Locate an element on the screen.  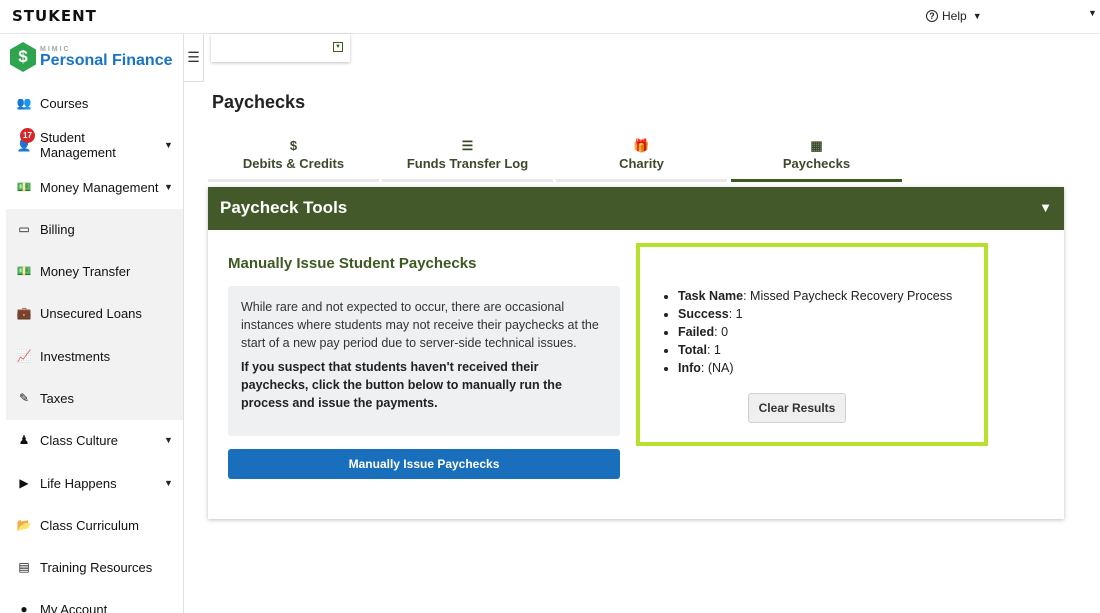
sidebar-item-money-management: 💵 Money Management ▼ is located at coordinates (92, 187).